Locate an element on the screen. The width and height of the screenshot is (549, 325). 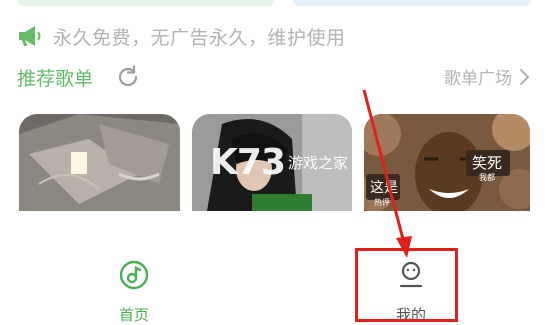
section-title: 推荐歌单 is located at coordinates (55, 79).